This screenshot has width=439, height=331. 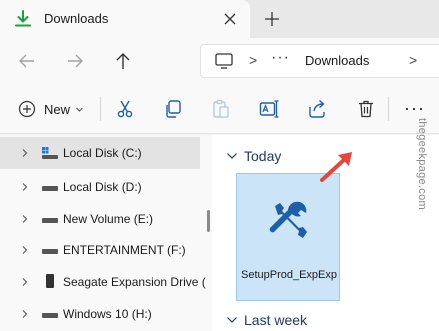 I want to click on sidebar-item-local-disk-d: Local Disk (D:), so click(x=100, y=187).